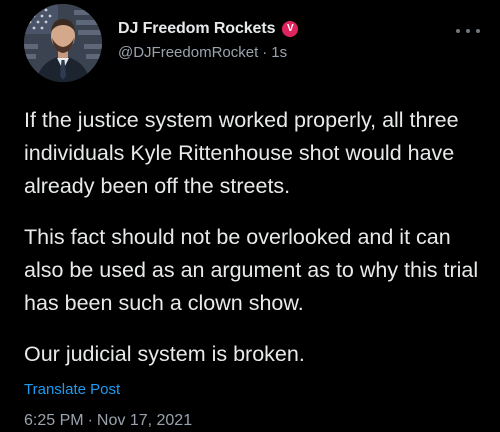 This screenshot has width=500, height=432. I want to click on more-options-button, so click(468, 31).